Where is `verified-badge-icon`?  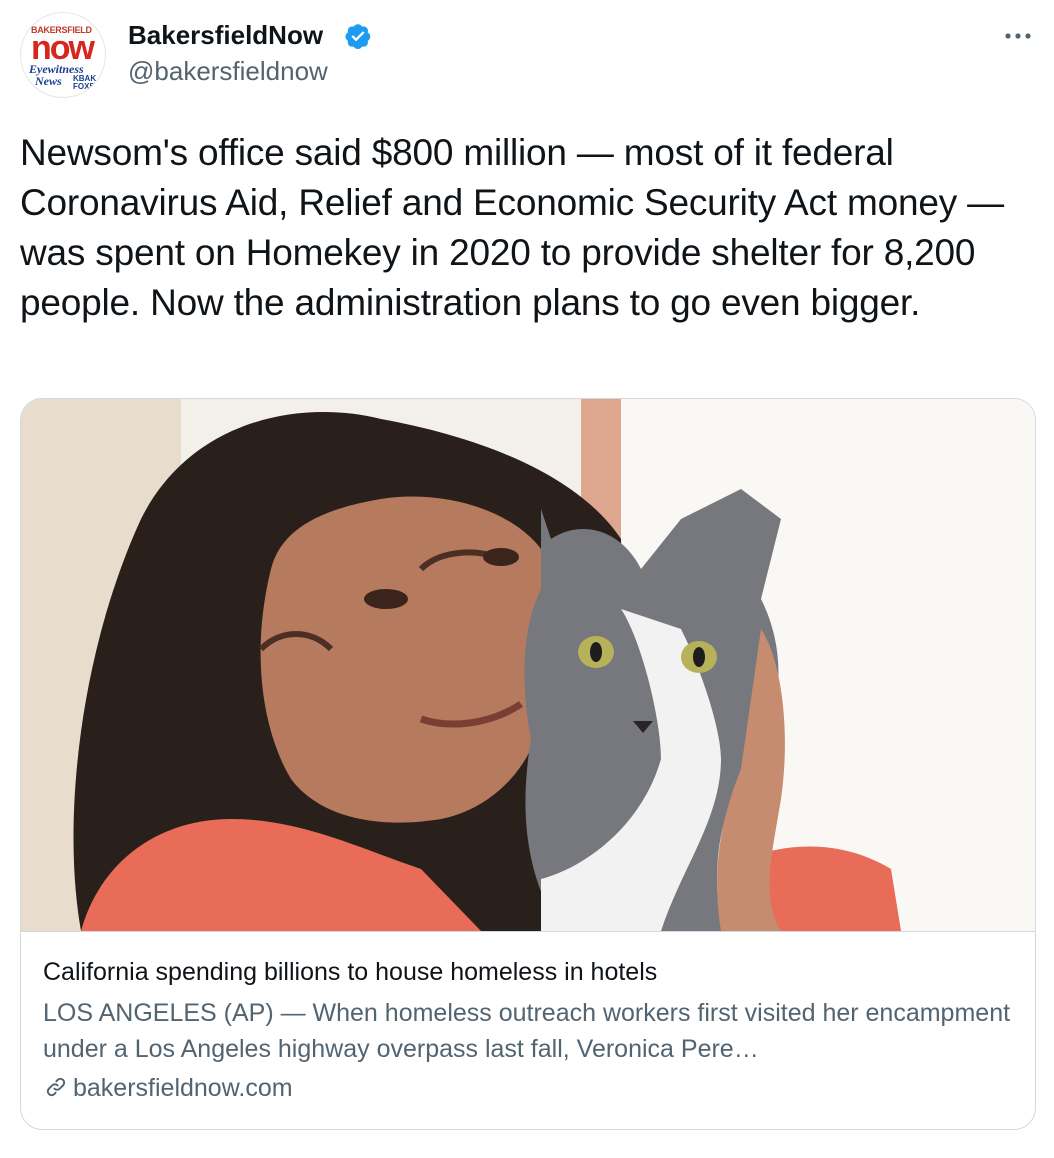 verified-badge-icon is located at coordinates (358, 36).